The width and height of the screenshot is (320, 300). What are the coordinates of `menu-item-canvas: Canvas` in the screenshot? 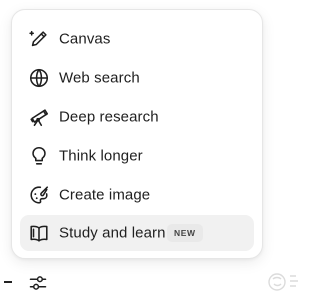 It's located at (137, 39).